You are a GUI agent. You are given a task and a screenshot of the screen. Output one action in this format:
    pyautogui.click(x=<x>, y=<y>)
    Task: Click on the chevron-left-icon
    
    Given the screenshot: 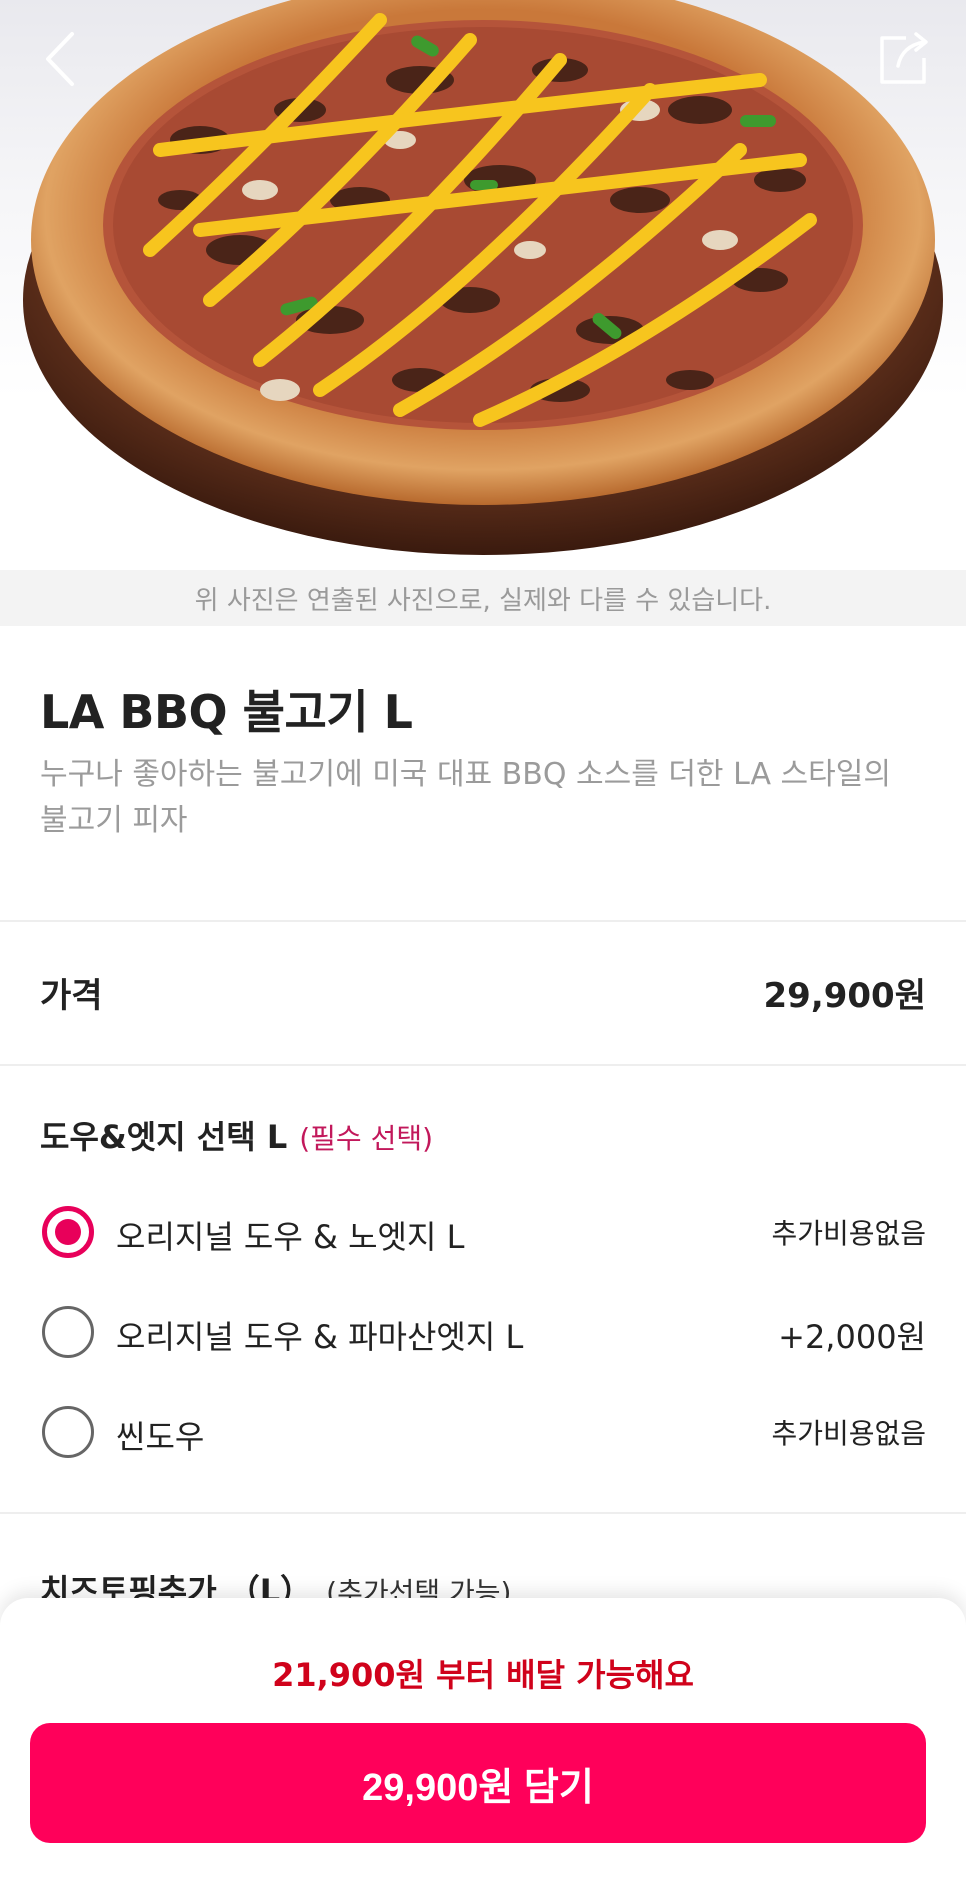 What is the action you would take?
    pyautogui.click(x=60, y=59)
    